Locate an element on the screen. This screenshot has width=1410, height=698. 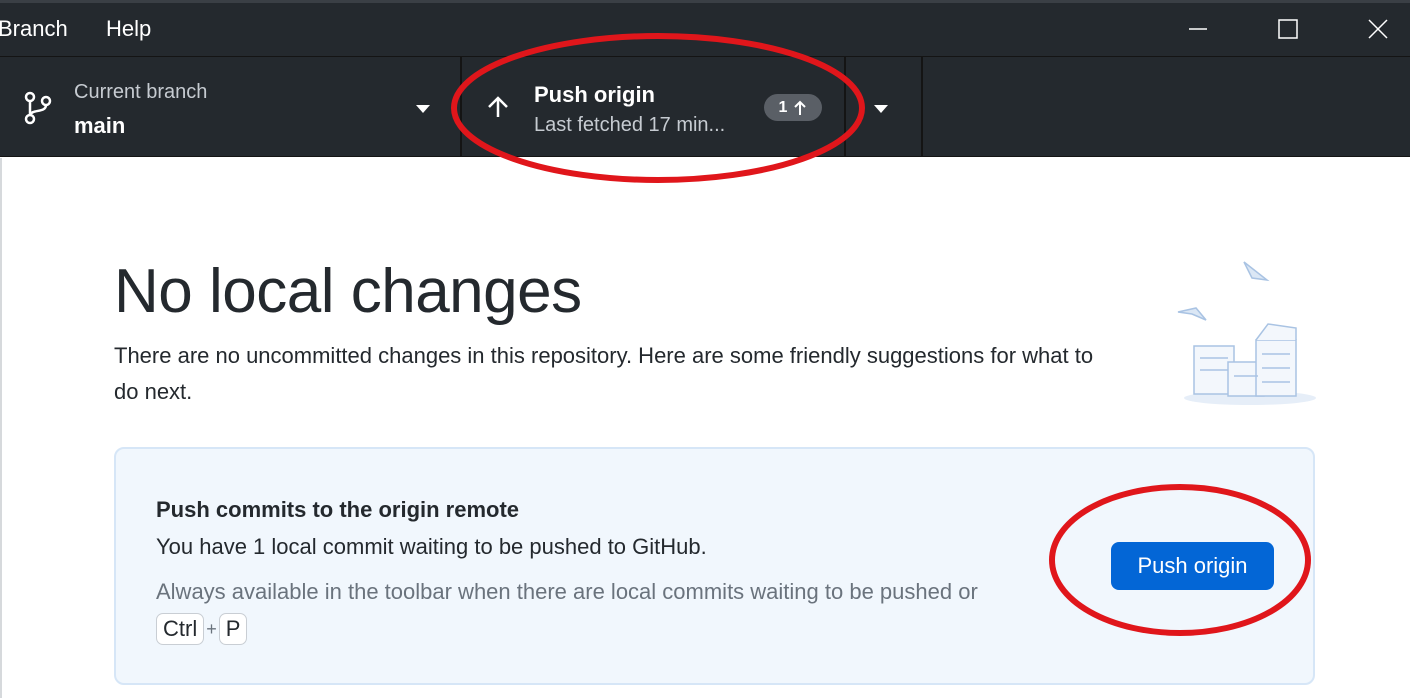
menu-item-branch: Branch is located at coordinates (34, 29).